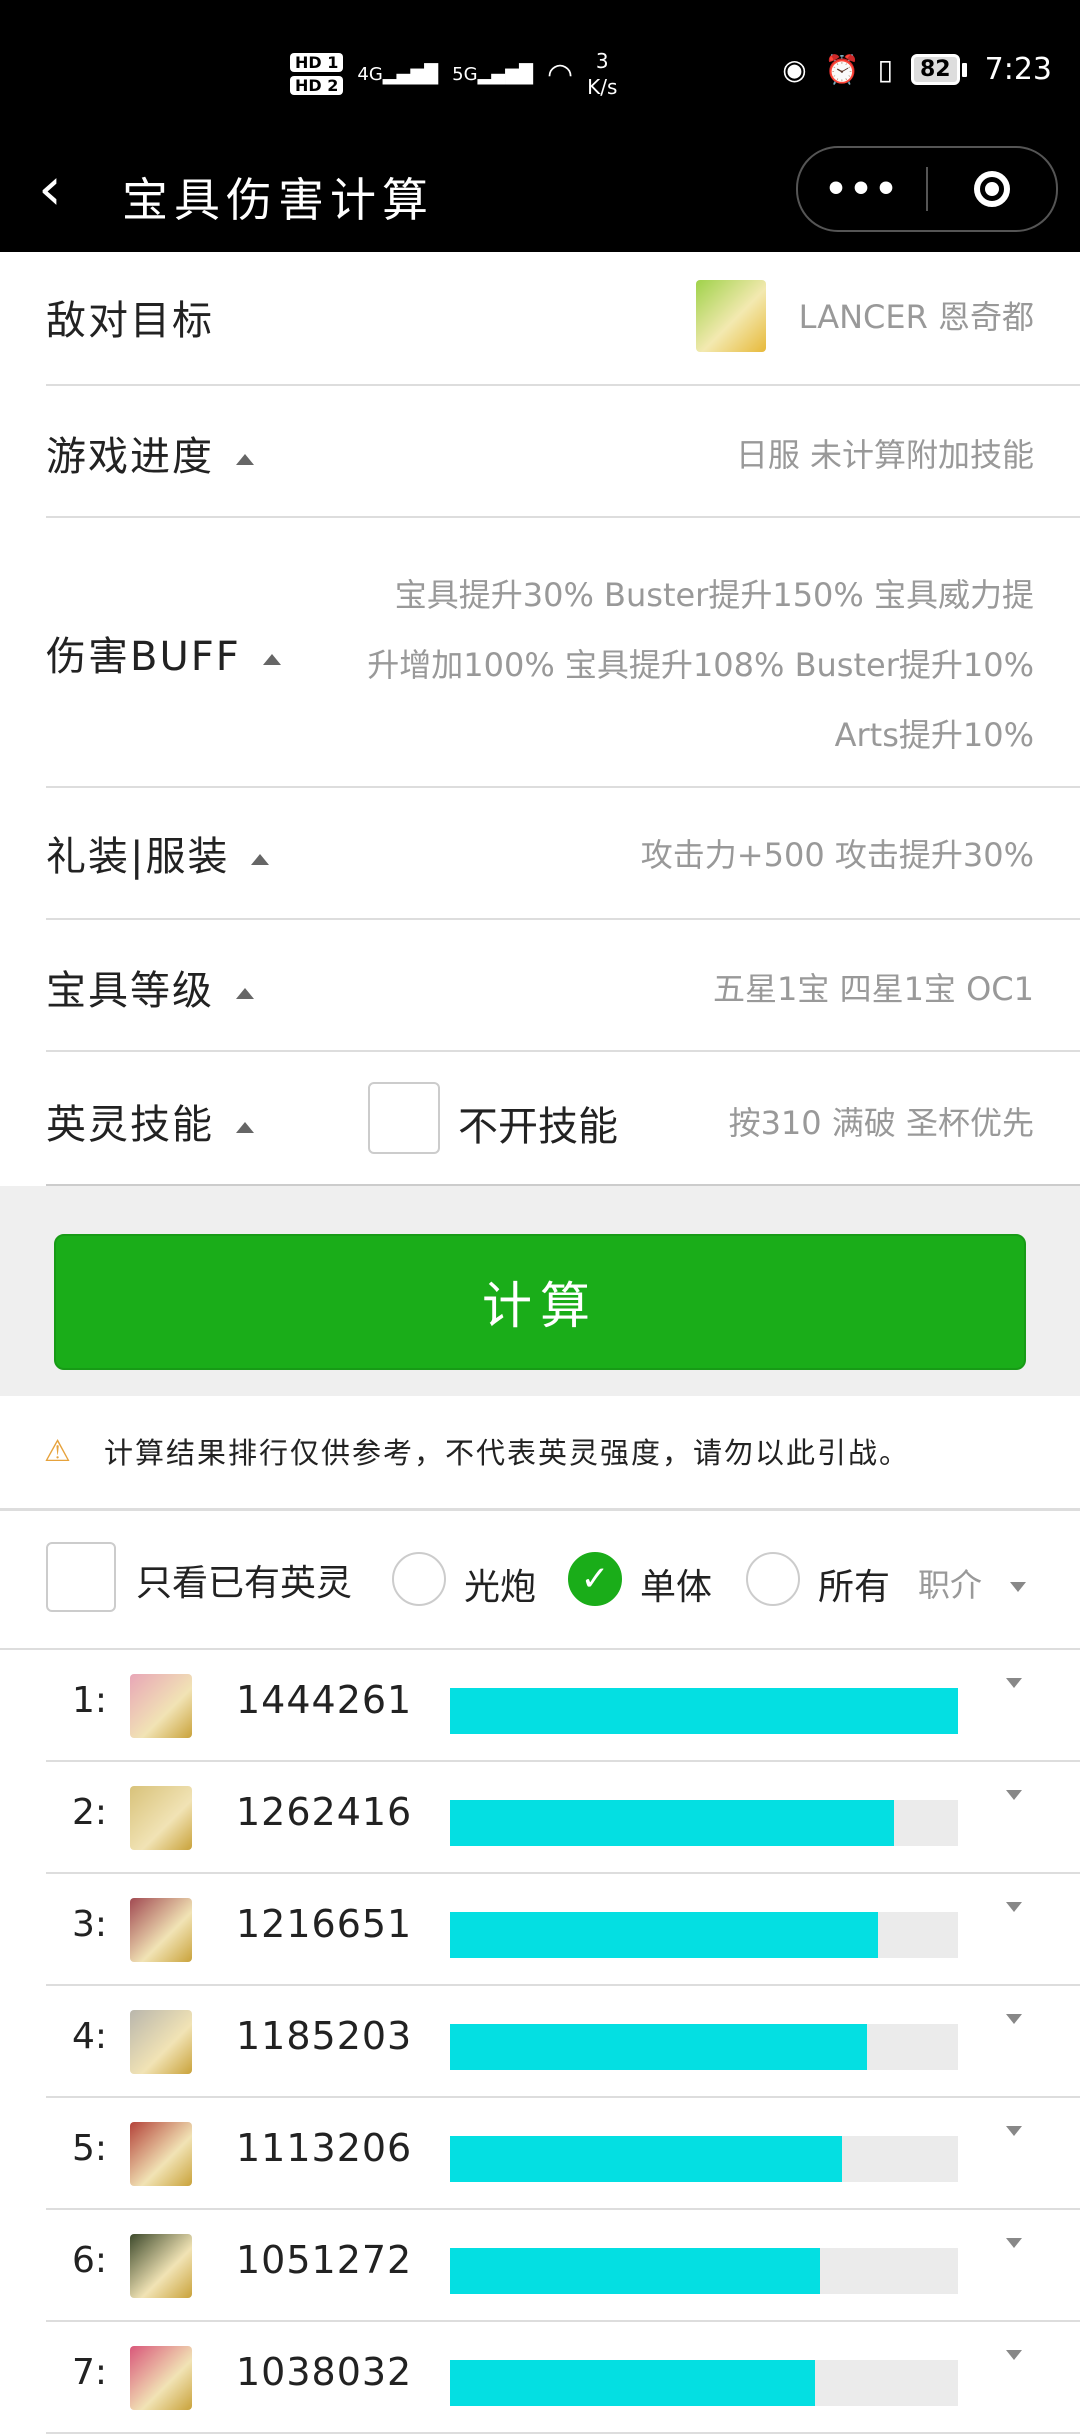  What do you see at coordinates (244, 1583) in the screenshot?
I see `owned-only-label: 只看已有英灵` at bounding box center [244, 1583].